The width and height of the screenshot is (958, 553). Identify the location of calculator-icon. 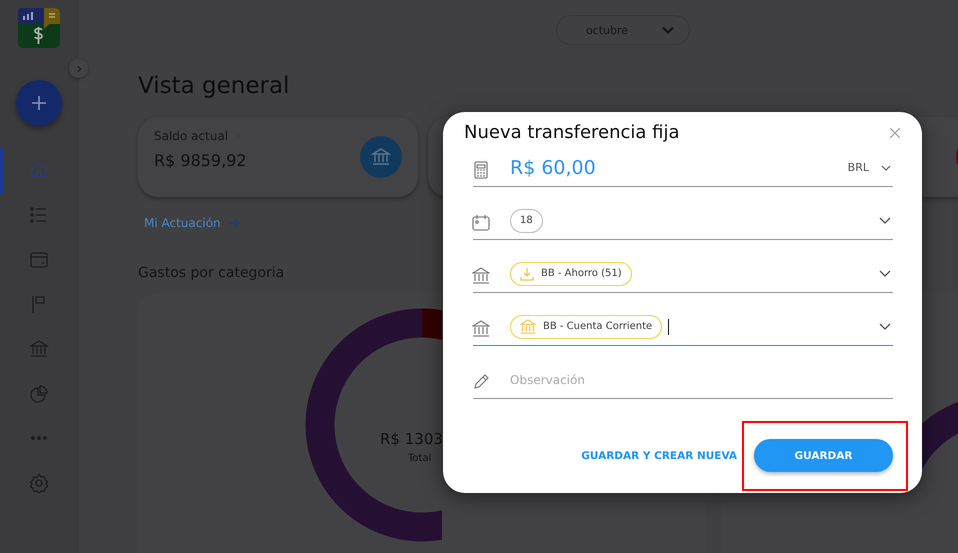
(481, 170).